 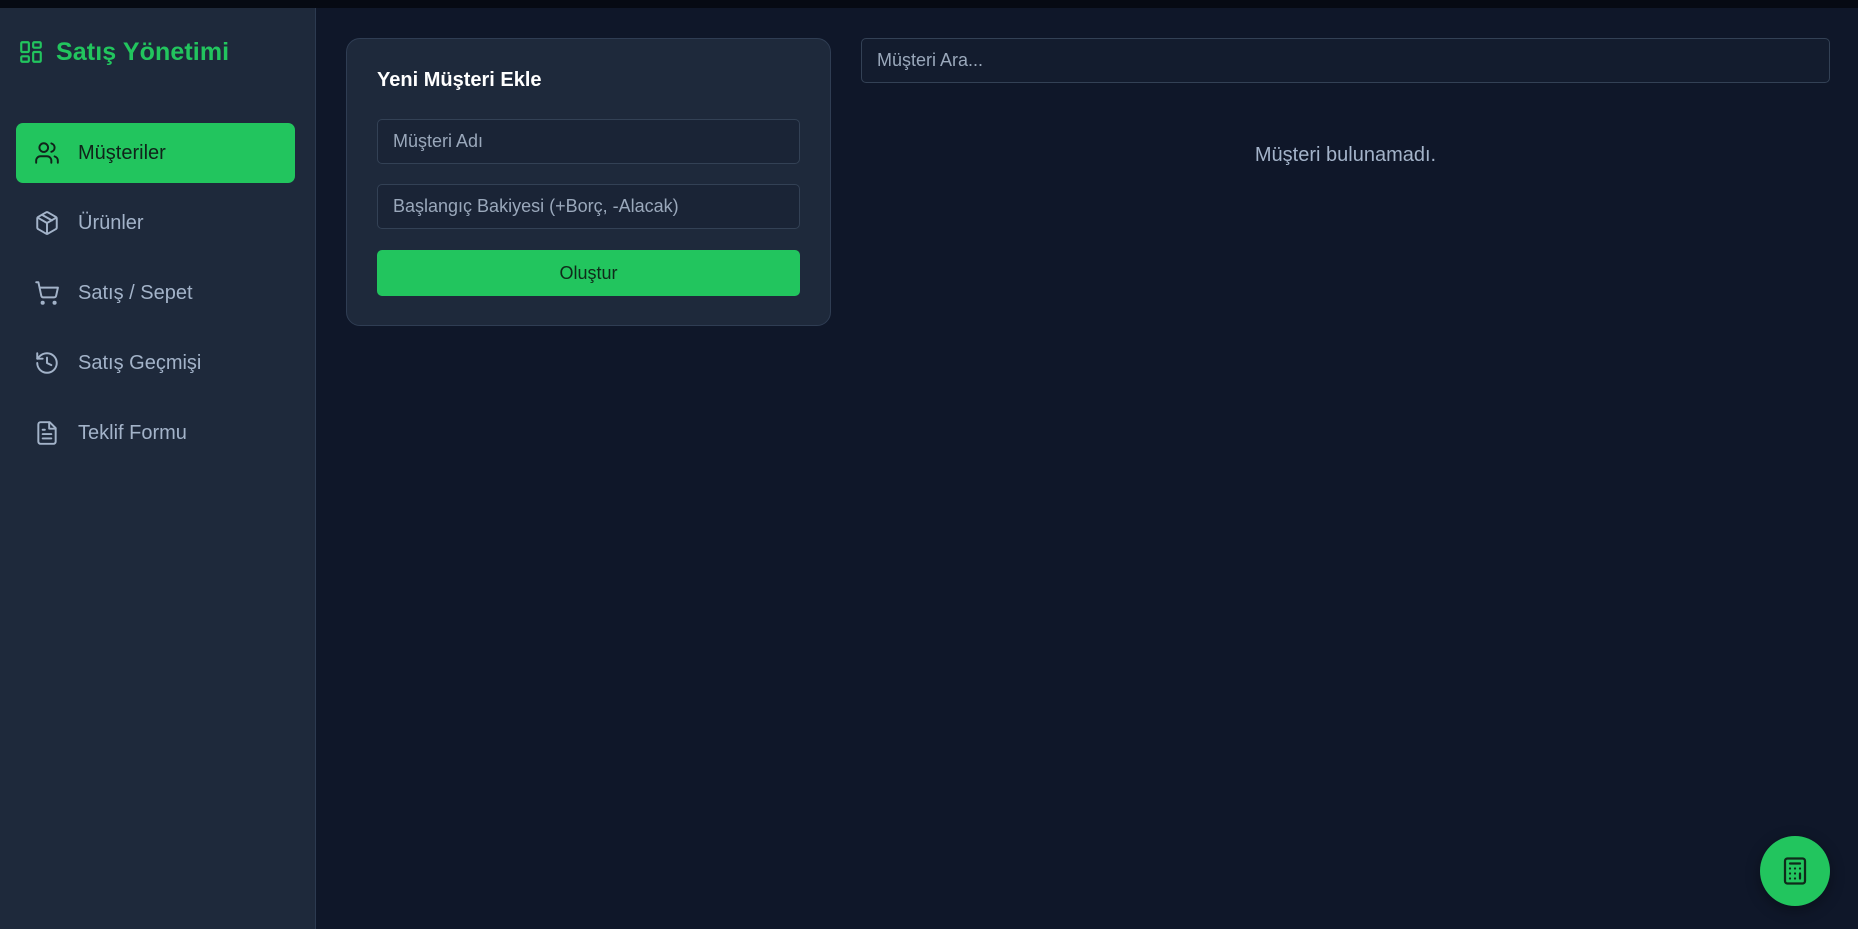 What do you see at coordinates (31, 52) in the screenshot?
I see `dashboard-icon` at bounding box center [31, 52].